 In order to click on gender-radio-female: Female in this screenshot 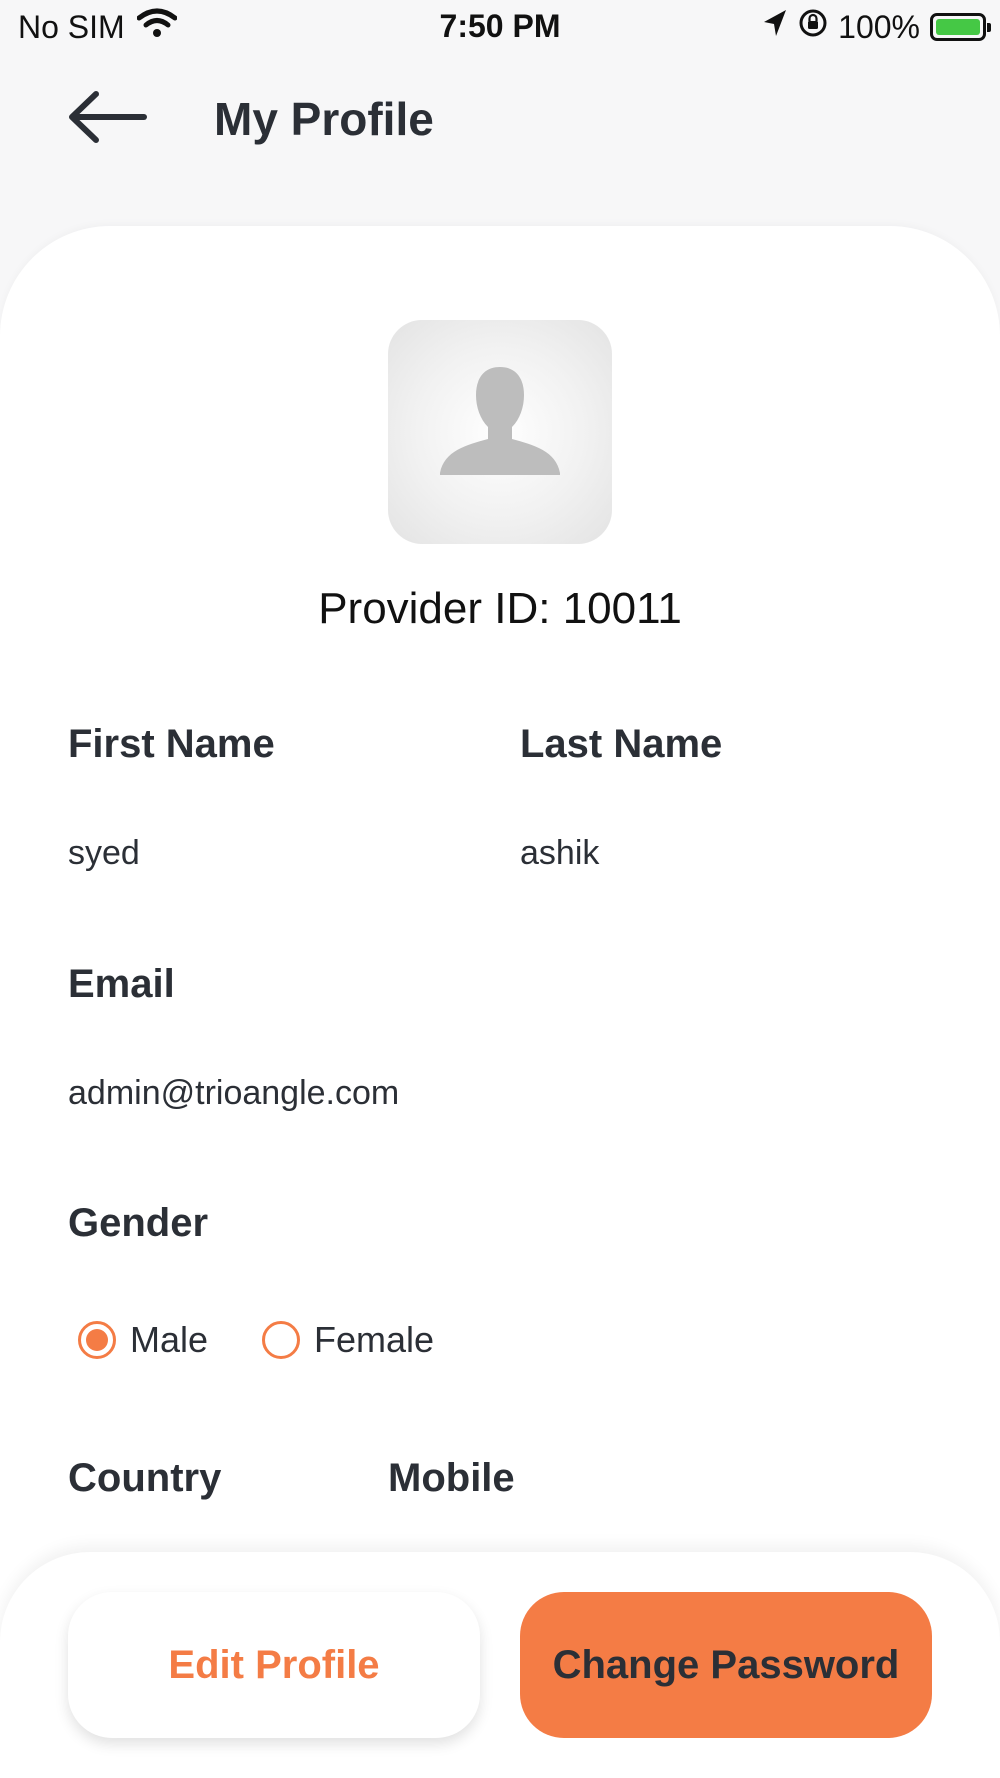, I will do `click(348, 1340)`.